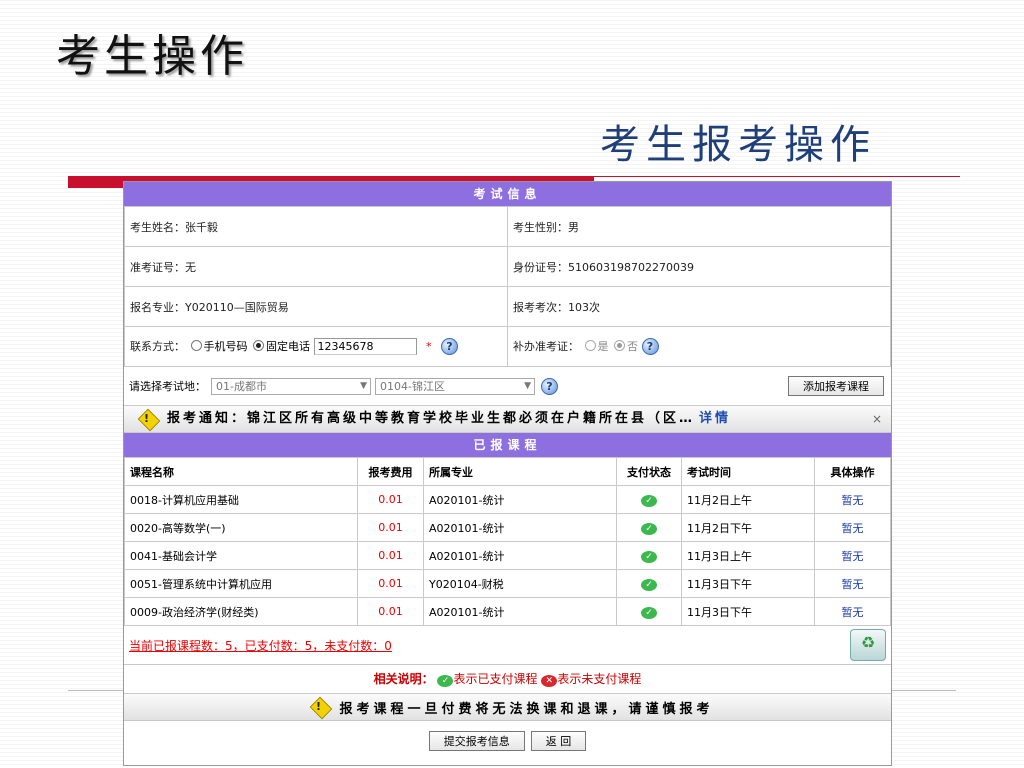 The height and width of the screenshot is (768, 1024). What do you see at coordinates (190, 267) in the screenshot?
I see `admit-number-value: 无` at bounding box center [190, 267].